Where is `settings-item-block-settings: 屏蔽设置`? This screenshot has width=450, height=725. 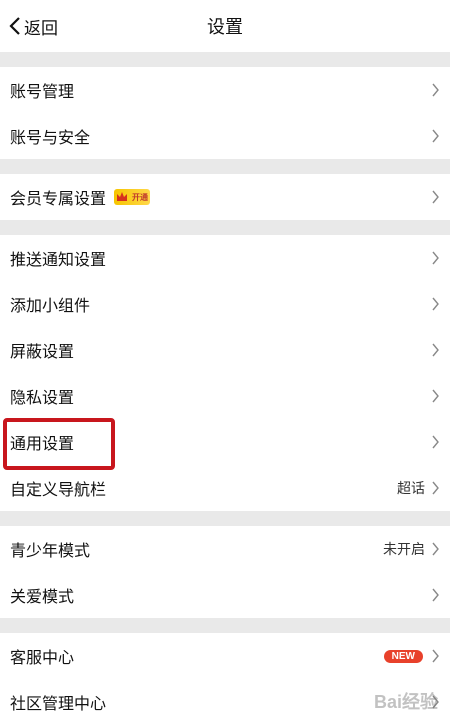
settings-item-block-settings: 屏蔽设置 is located at coordinates (225, 350).